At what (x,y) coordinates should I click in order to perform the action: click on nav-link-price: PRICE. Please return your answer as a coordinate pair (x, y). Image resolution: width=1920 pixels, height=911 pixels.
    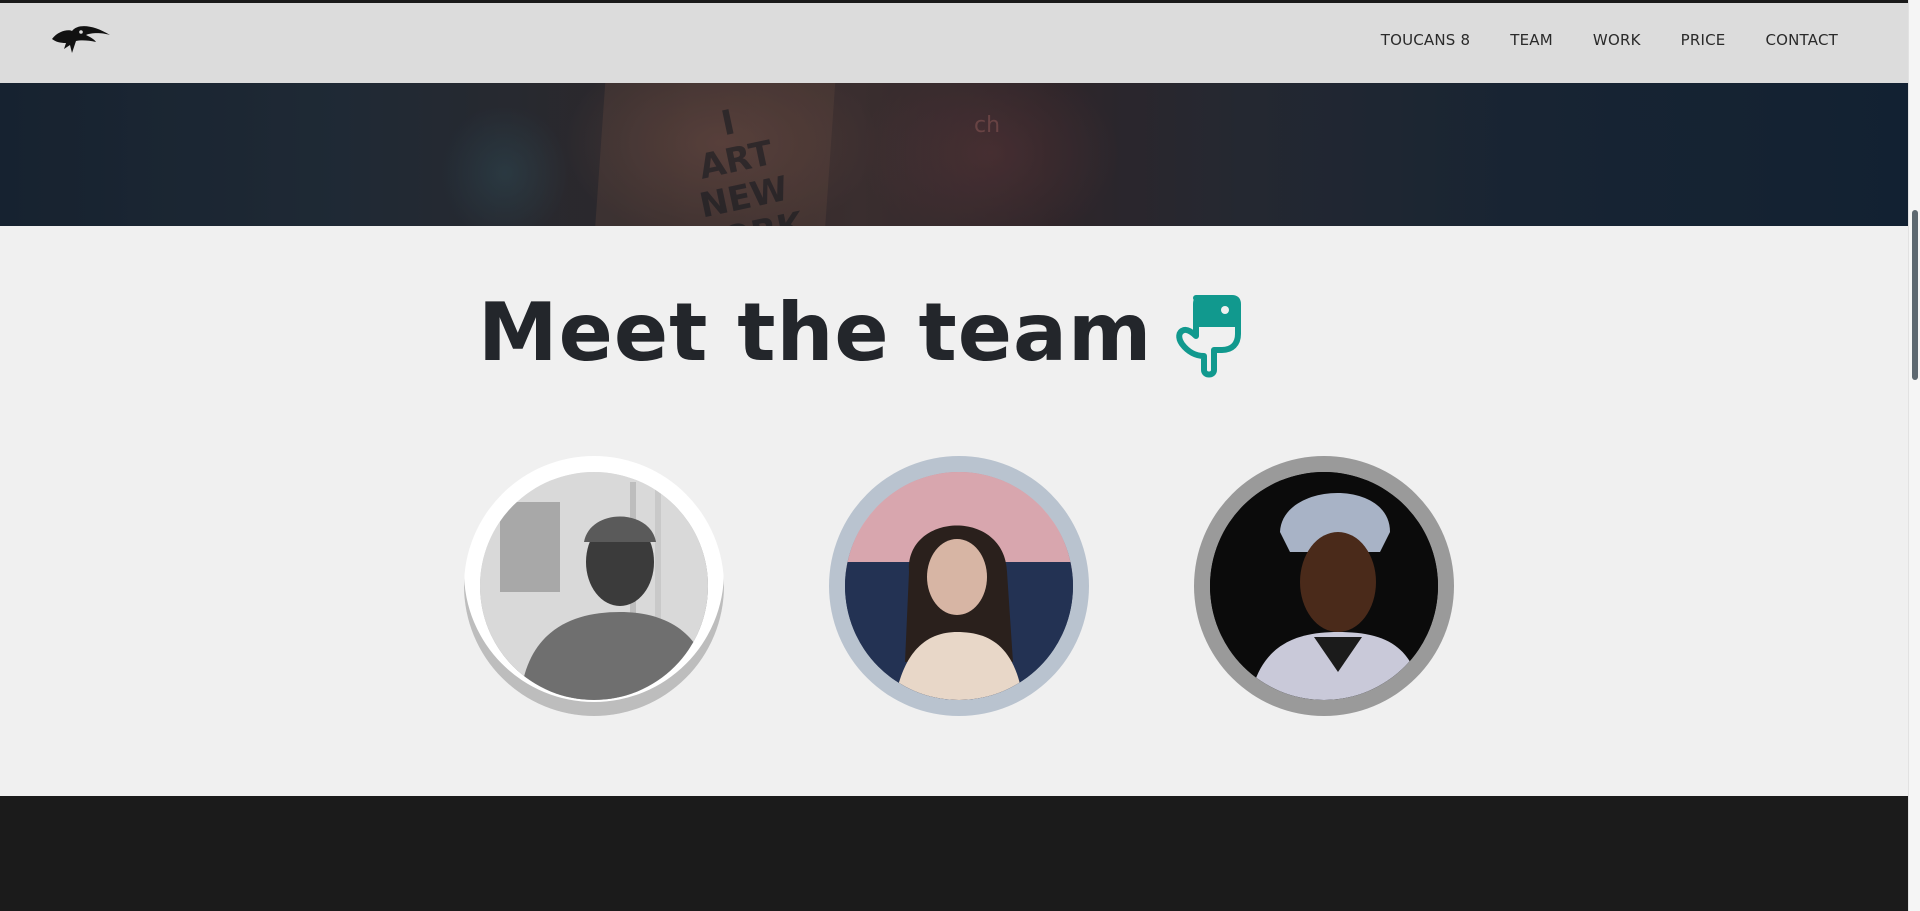
    Looking at the image, I should click on (1703, 40).